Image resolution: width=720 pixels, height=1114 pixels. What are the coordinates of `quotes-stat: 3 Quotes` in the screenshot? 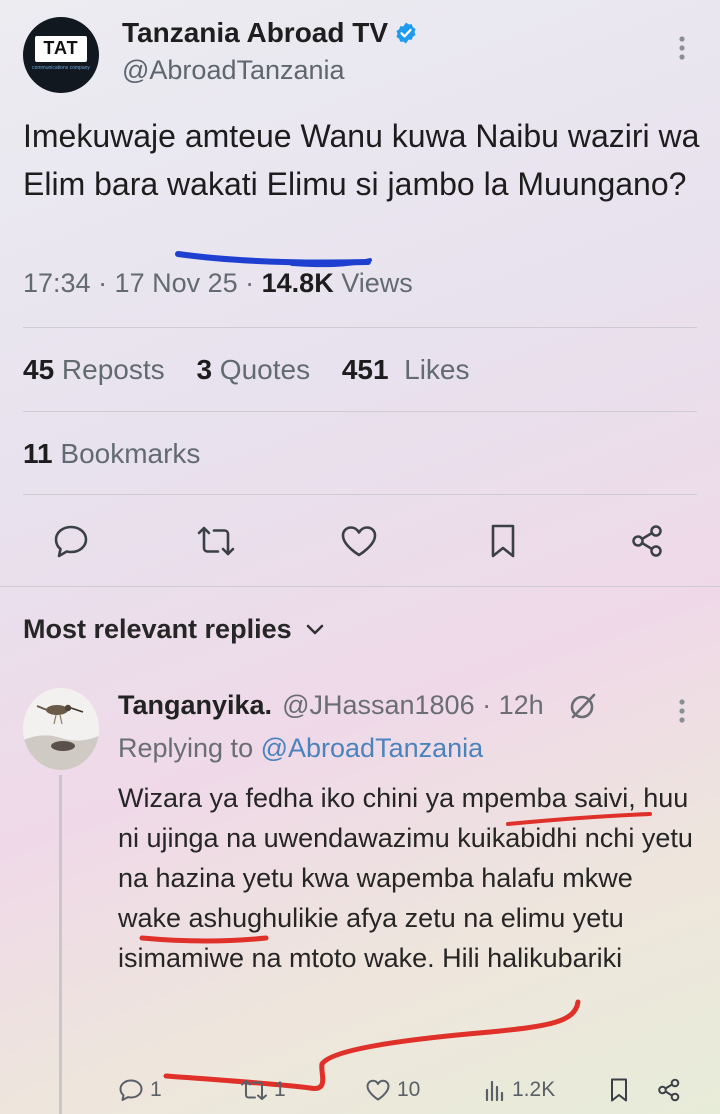 It's located at (253, 370).